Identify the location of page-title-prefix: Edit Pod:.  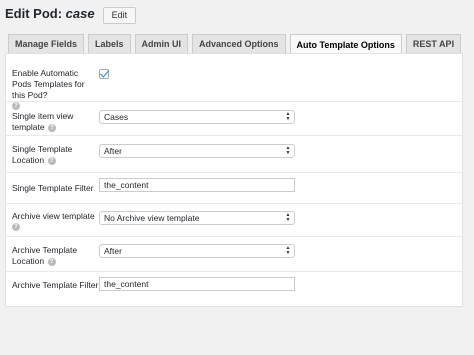
(34, 13).